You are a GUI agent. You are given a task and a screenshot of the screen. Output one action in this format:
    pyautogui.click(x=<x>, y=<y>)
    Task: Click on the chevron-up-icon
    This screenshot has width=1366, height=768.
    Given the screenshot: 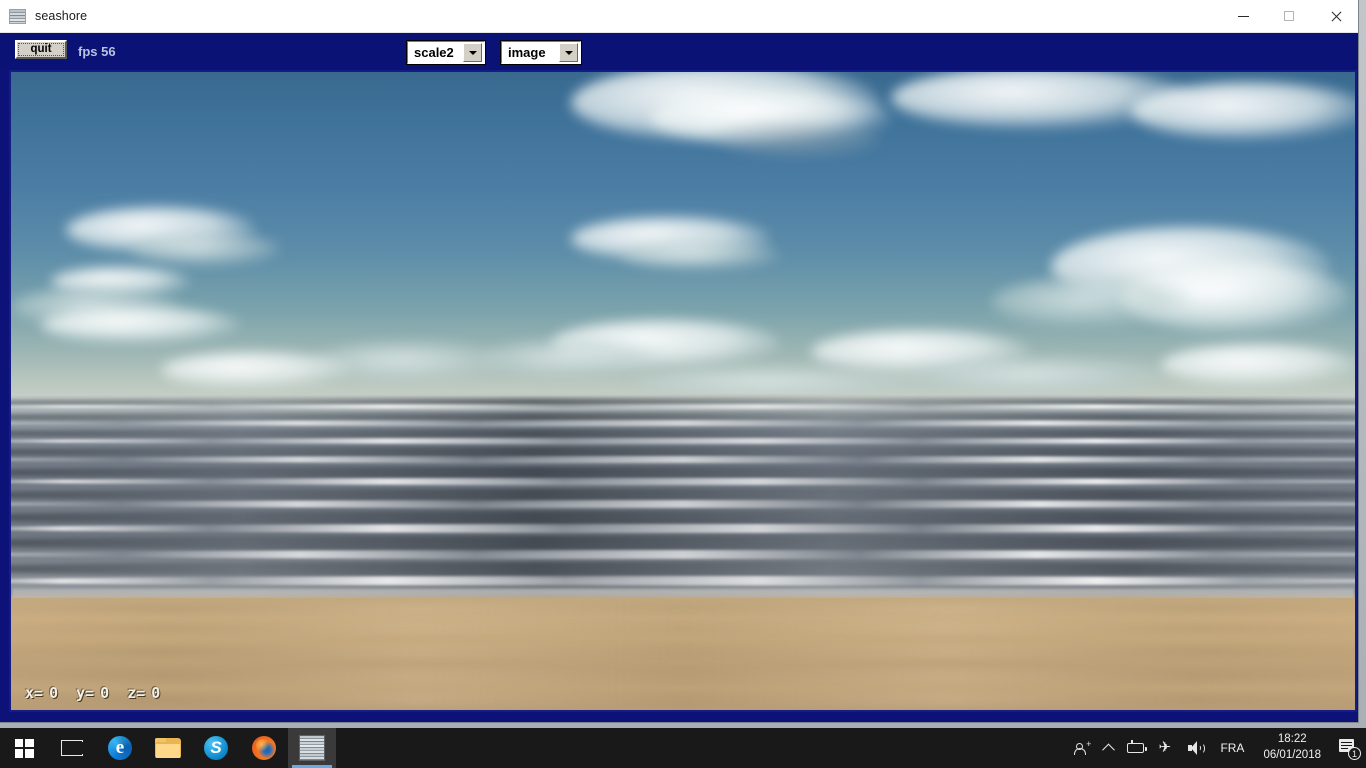 What is the action you would take?
    pyautogui.click(x=1109, y=749)
    